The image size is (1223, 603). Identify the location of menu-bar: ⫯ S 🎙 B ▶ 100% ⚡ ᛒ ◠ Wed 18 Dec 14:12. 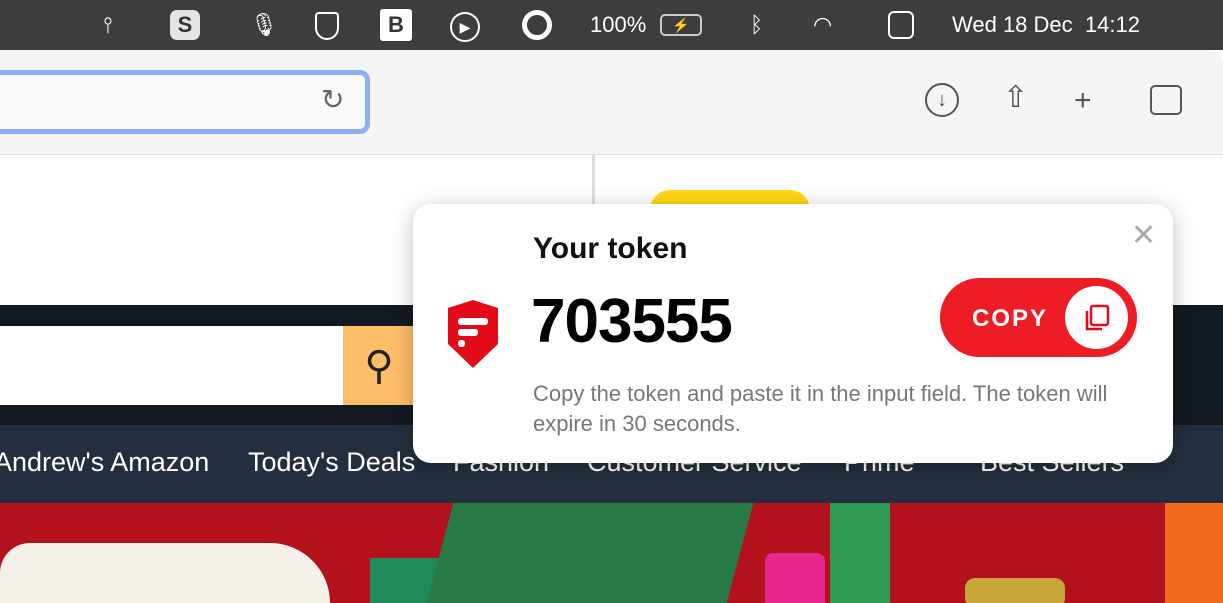
(611, 25).